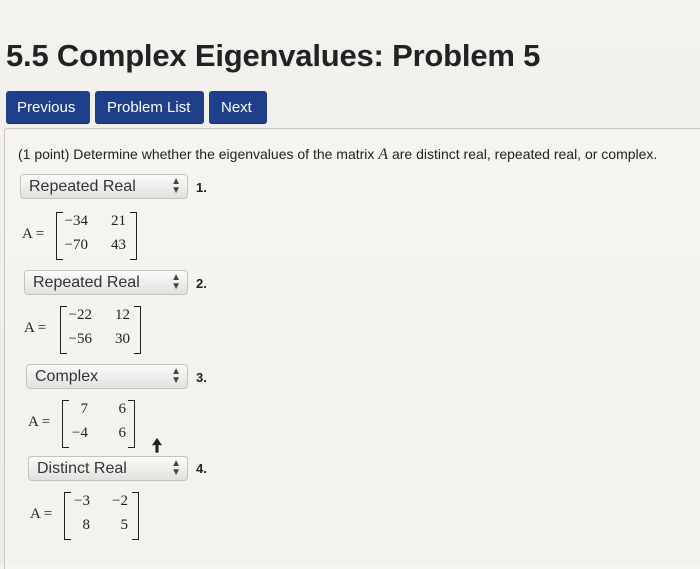  I want to click on answer-select-1: Repeated Real ▲ ▼, so click(104, 186).